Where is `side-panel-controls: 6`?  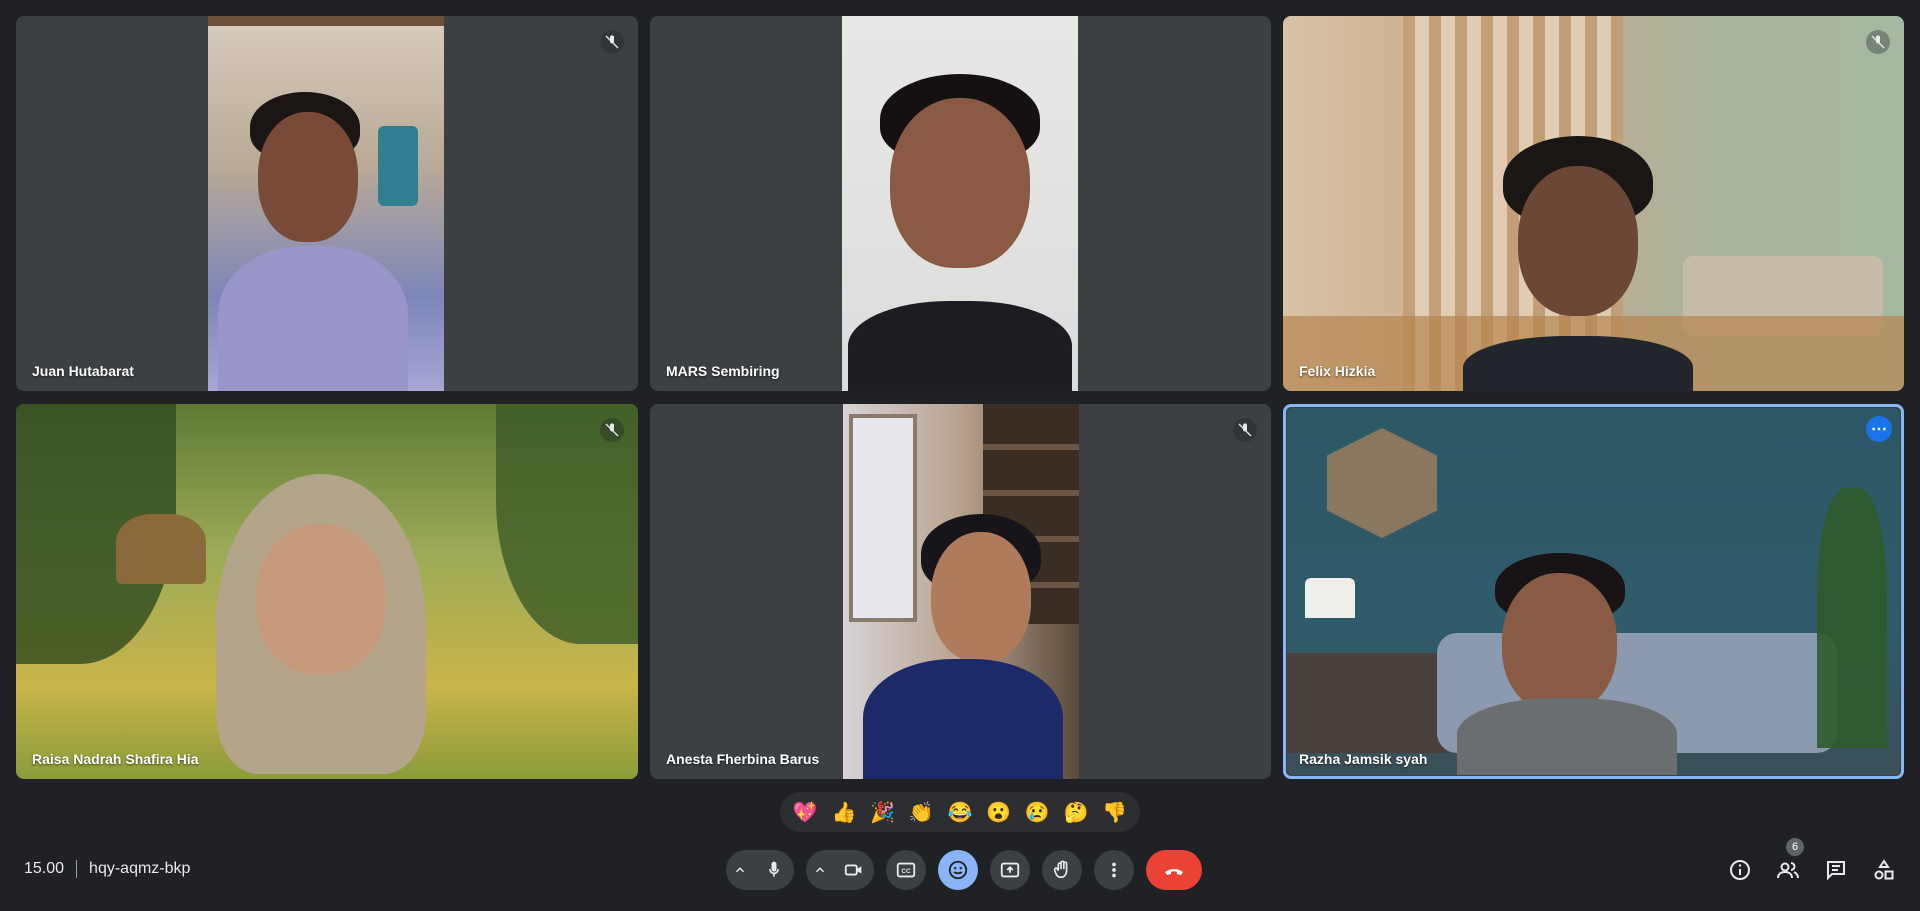 side-panel-controls: 6 is located at coordinates (1808, 864).